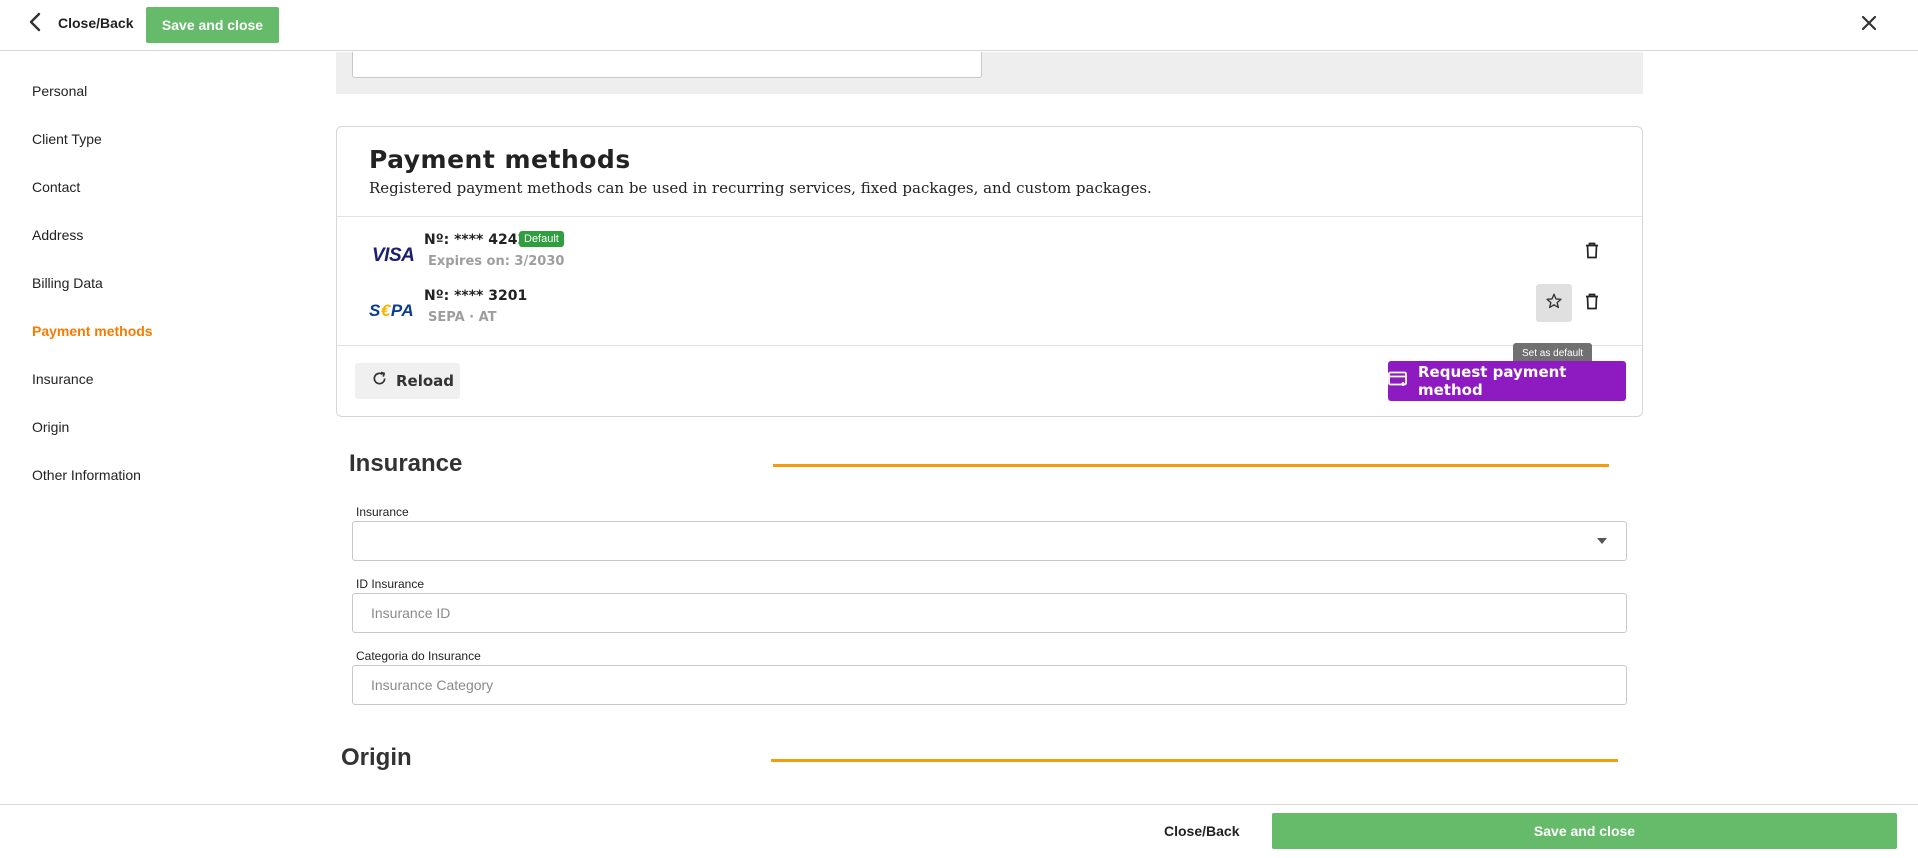 The height and width of the screenshot is (858, 1918). Describe the element at coordinates (959, 25) in the screenshot. I see `top-bar: Close/Back Save and close` at that location.